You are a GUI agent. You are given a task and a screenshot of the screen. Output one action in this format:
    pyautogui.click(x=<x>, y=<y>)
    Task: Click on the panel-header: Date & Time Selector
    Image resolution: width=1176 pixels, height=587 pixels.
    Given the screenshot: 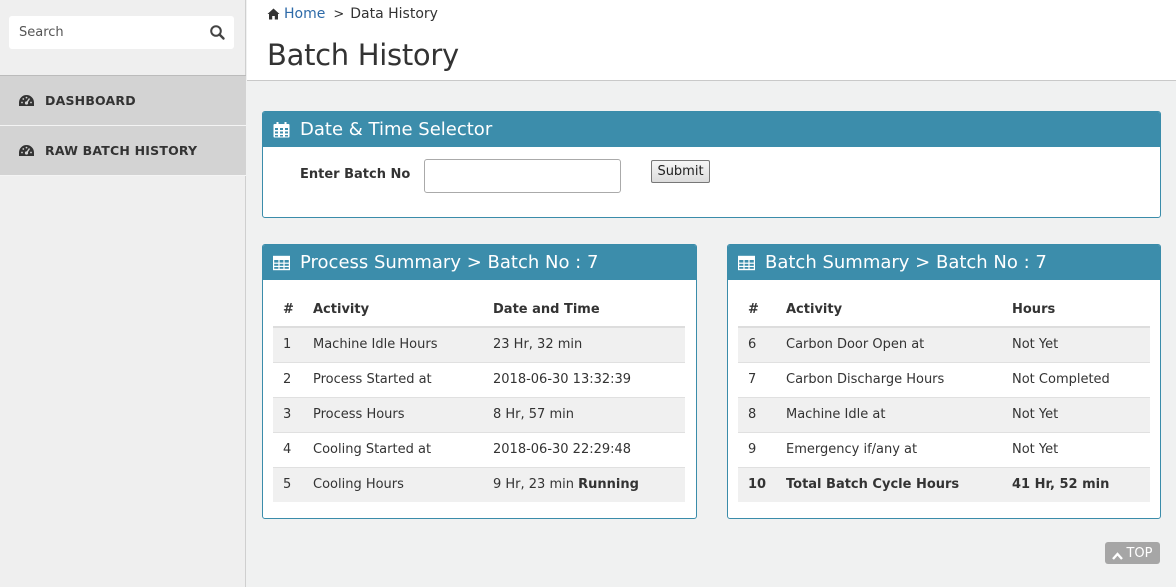 What is the action you would take?
    pyautogui.click(x=711, y=129)
    